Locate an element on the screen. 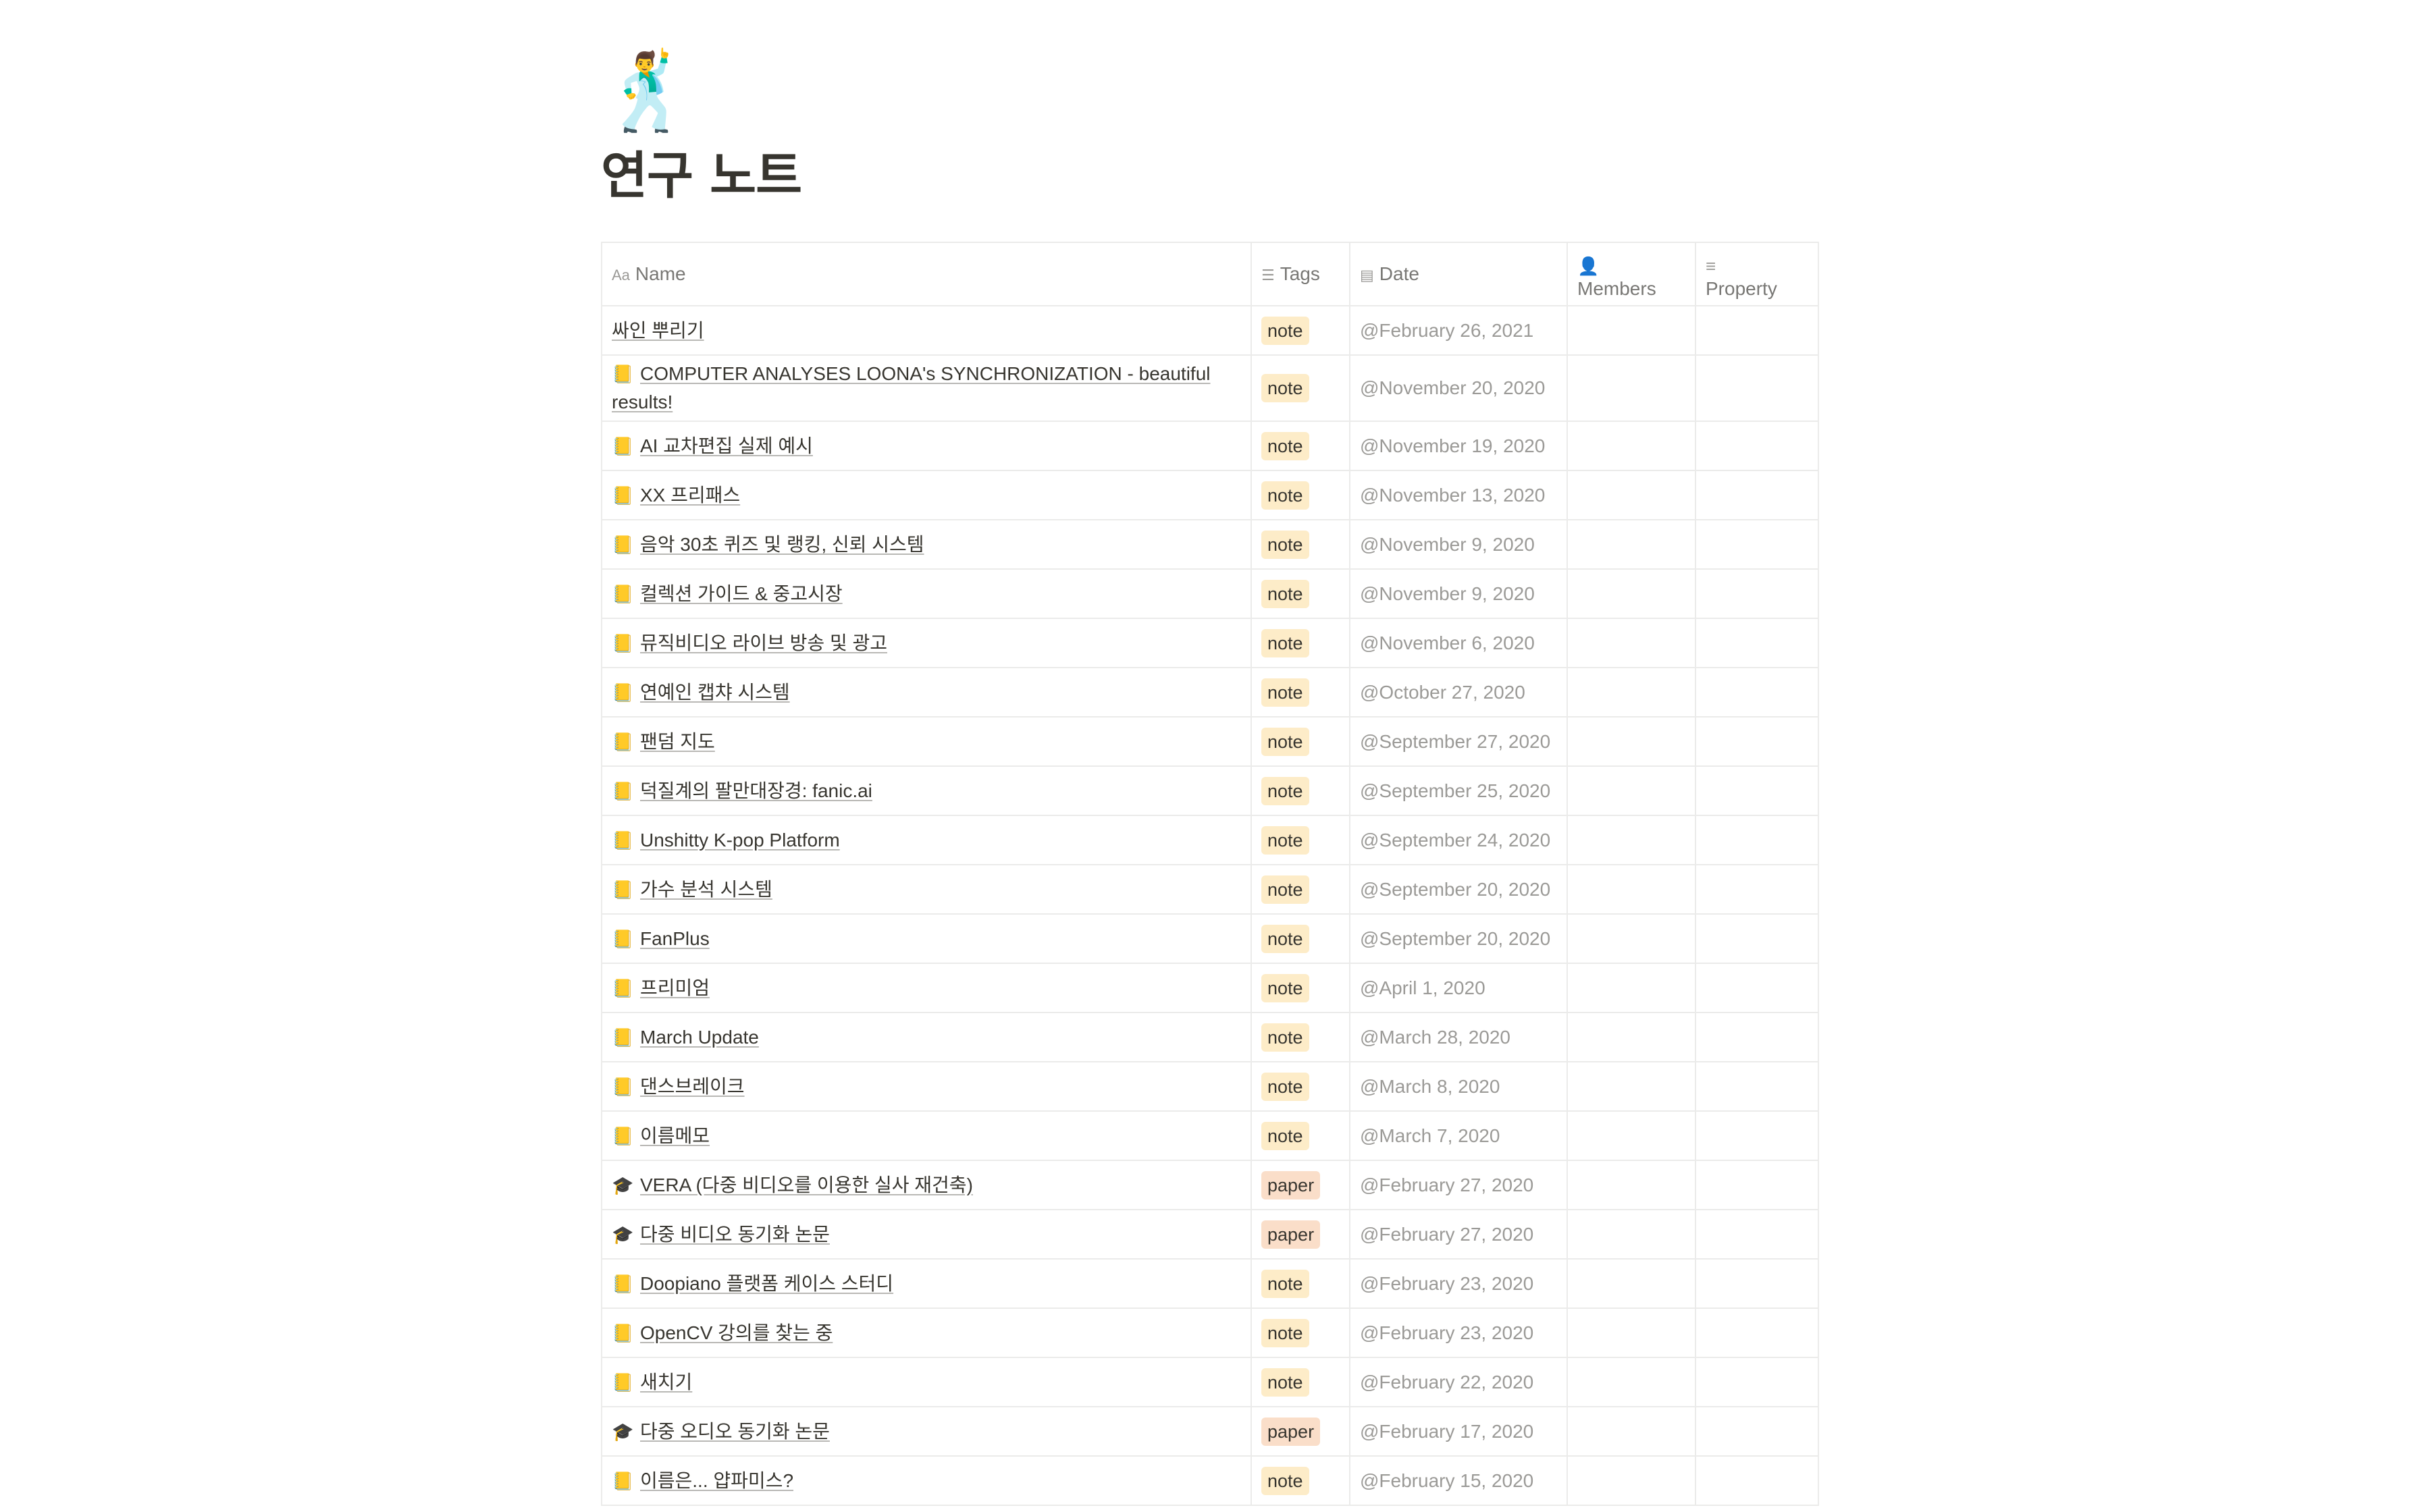  cell-date: @October 27, 2020 is located at coordinates (1458, 692).